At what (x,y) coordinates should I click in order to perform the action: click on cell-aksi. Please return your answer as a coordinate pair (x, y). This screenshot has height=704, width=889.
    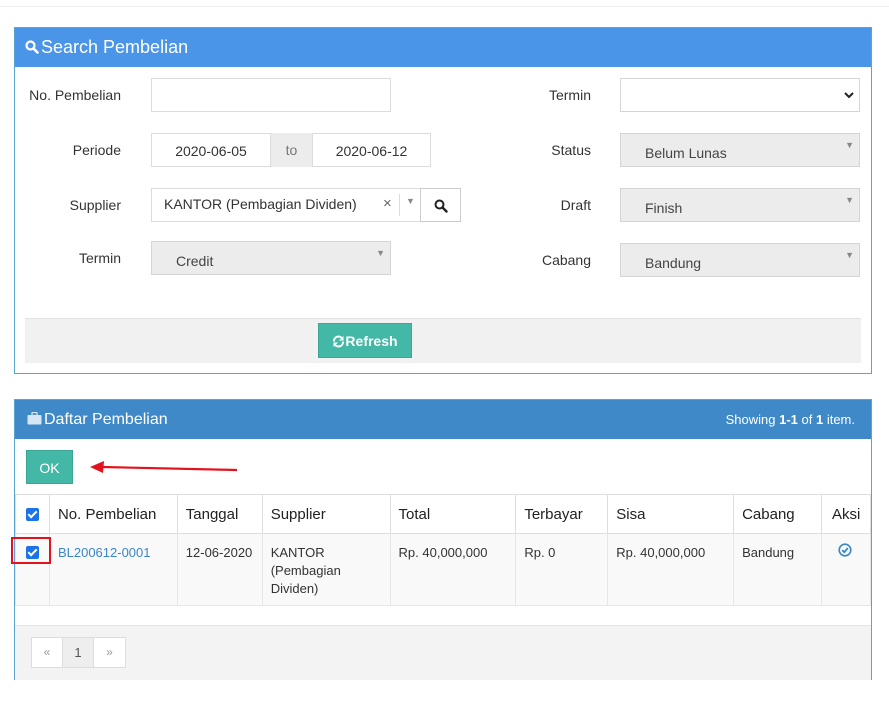
    Looking at the image, I should click on (846, 569).